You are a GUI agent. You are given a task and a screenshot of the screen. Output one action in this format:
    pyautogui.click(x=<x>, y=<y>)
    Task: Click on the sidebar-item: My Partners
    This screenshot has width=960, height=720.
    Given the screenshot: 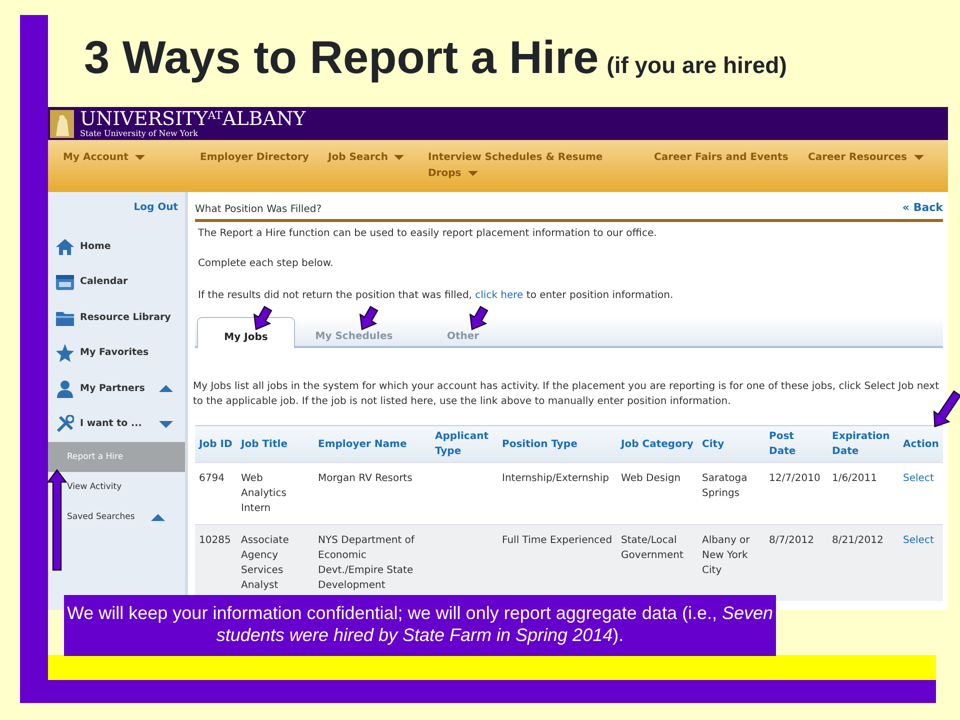 What is the action you would take?
    pyautogui.click(x=116, y=388)
    